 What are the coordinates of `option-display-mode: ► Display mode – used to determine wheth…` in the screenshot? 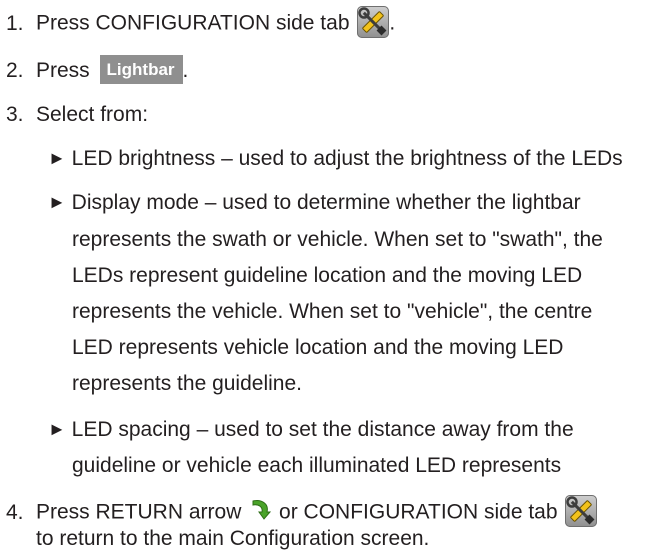 It's located at (314, 202).